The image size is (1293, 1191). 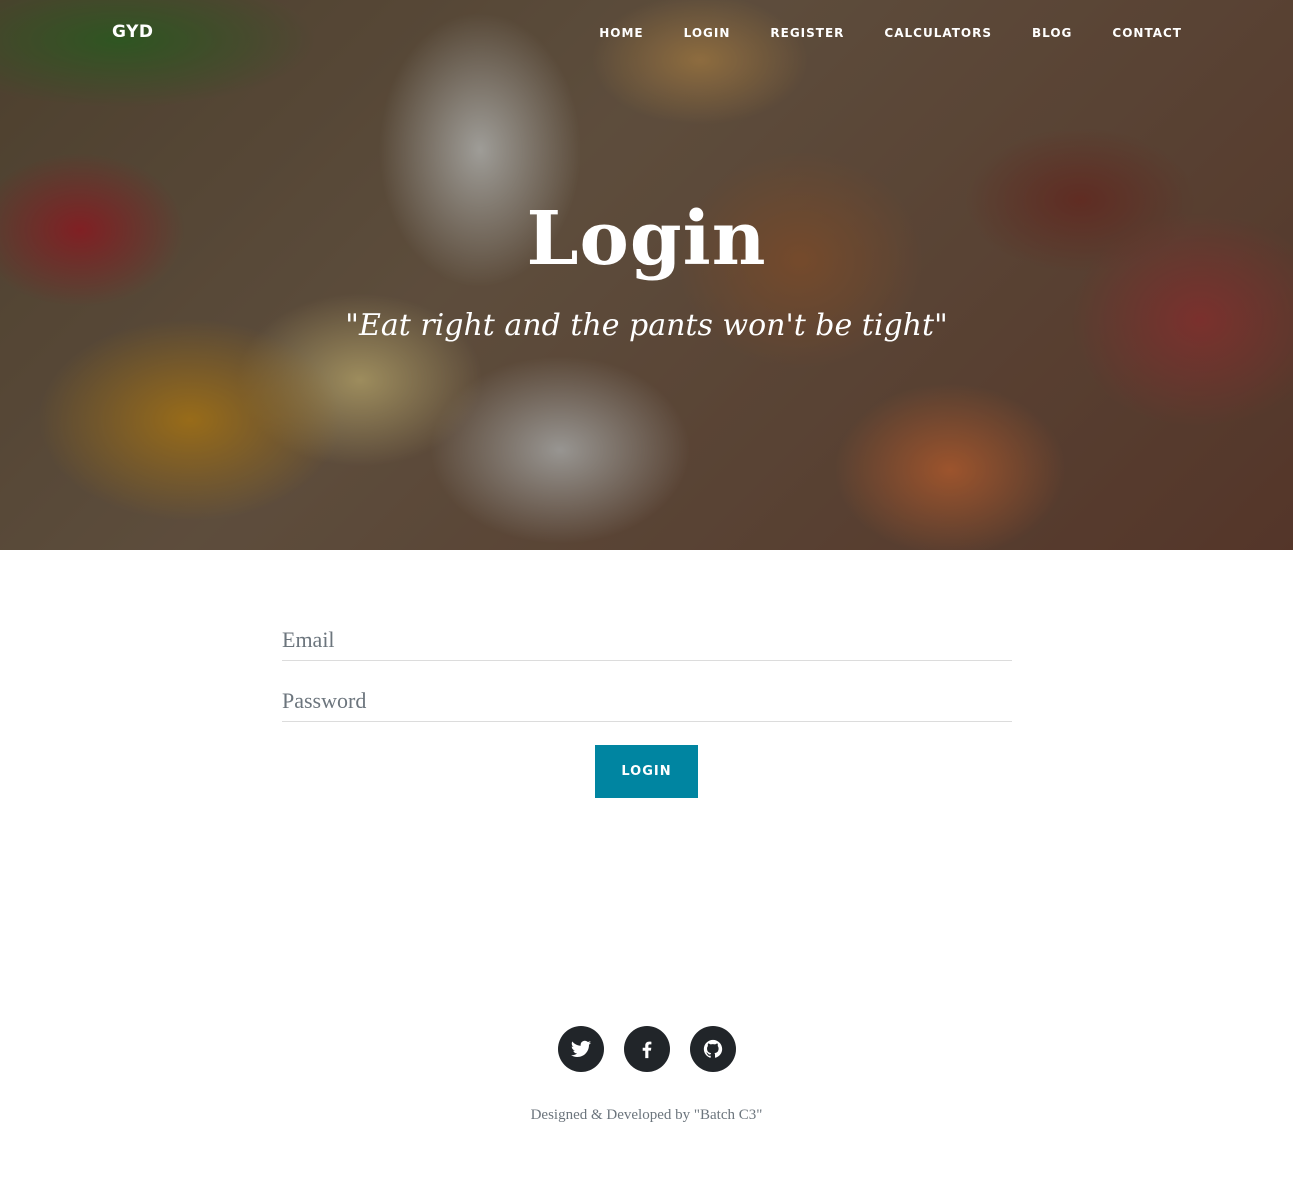 I want to click on login-button: LOGIN, so click(x=646, y=771).